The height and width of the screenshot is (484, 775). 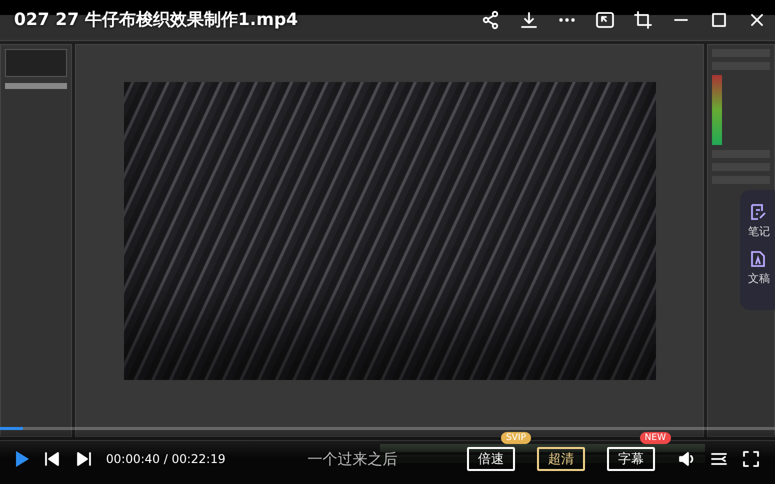 I want to click on download-icon, so click(x=529, y=20).